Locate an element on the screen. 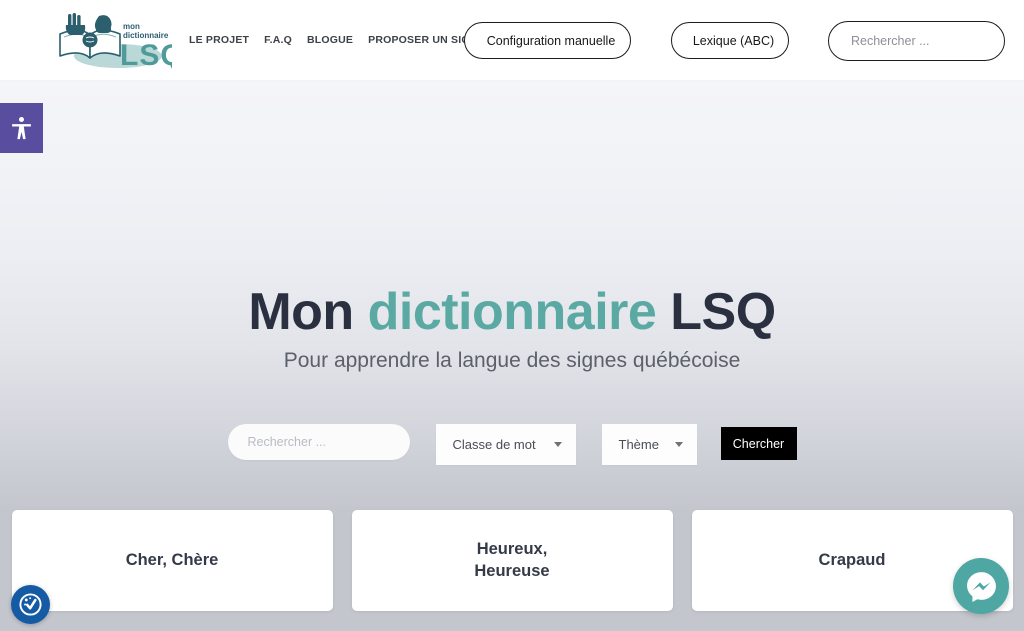  accessibility-widget-button is located at coordinates (21, 128).